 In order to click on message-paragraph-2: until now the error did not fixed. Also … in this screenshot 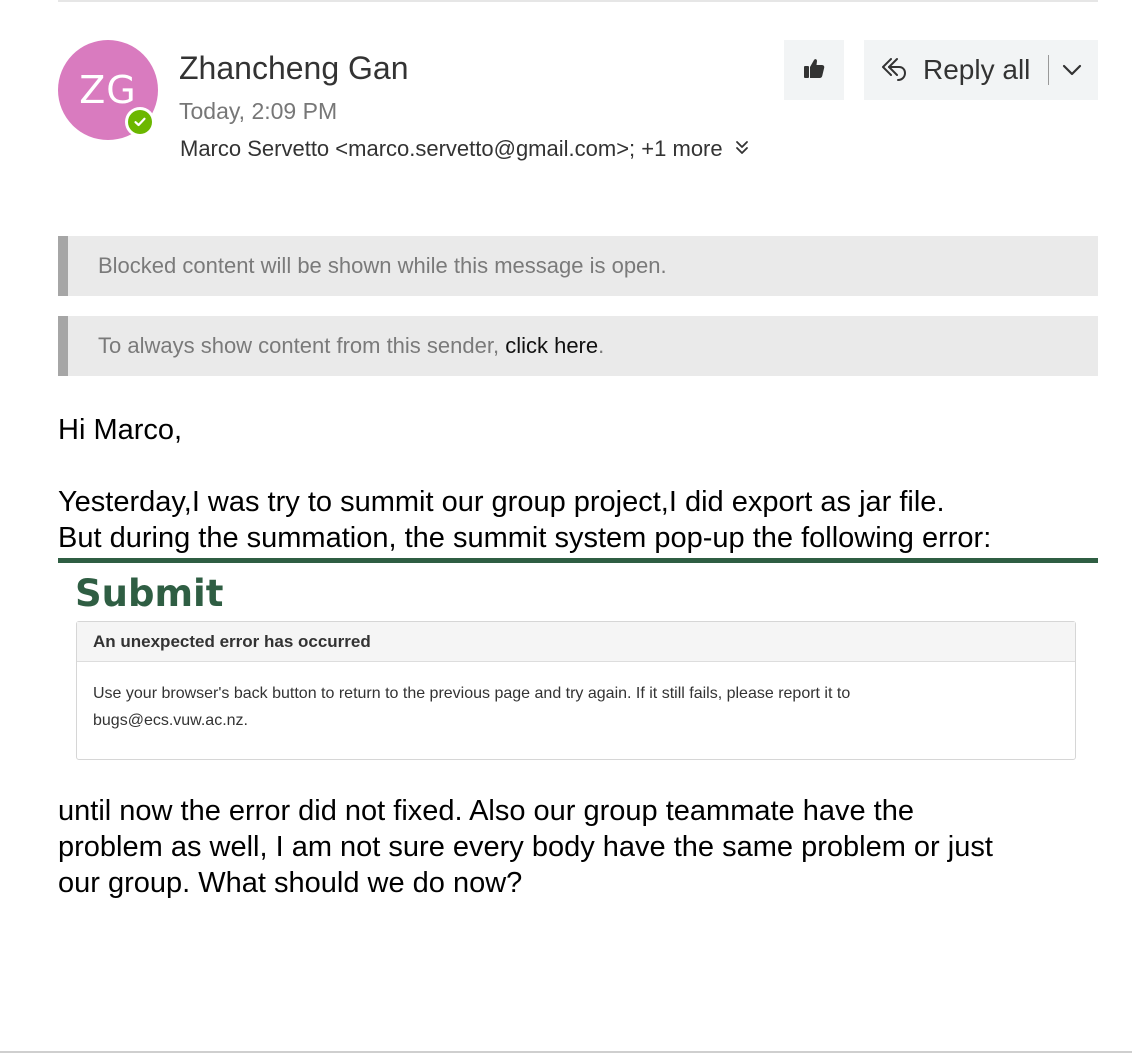, I will do `click(588, 847)`.